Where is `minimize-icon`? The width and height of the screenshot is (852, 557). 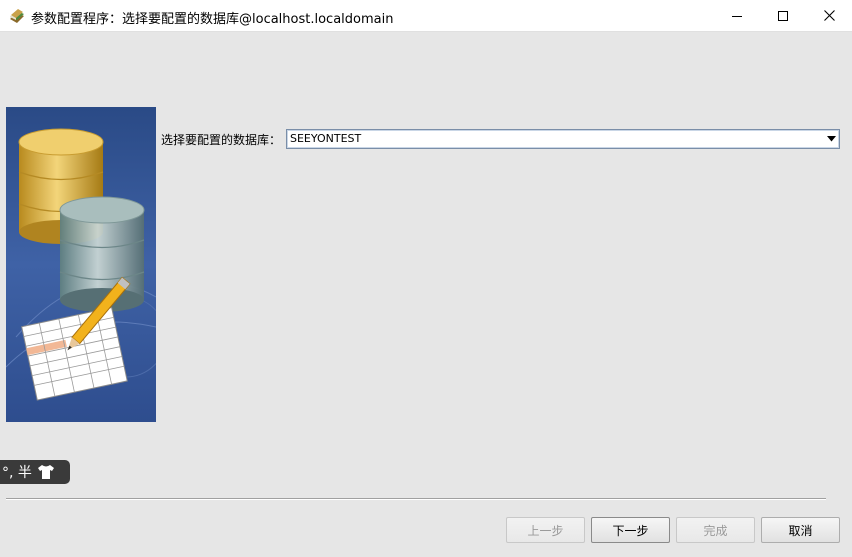
minimize-icon is located at coordinates (737, 16).